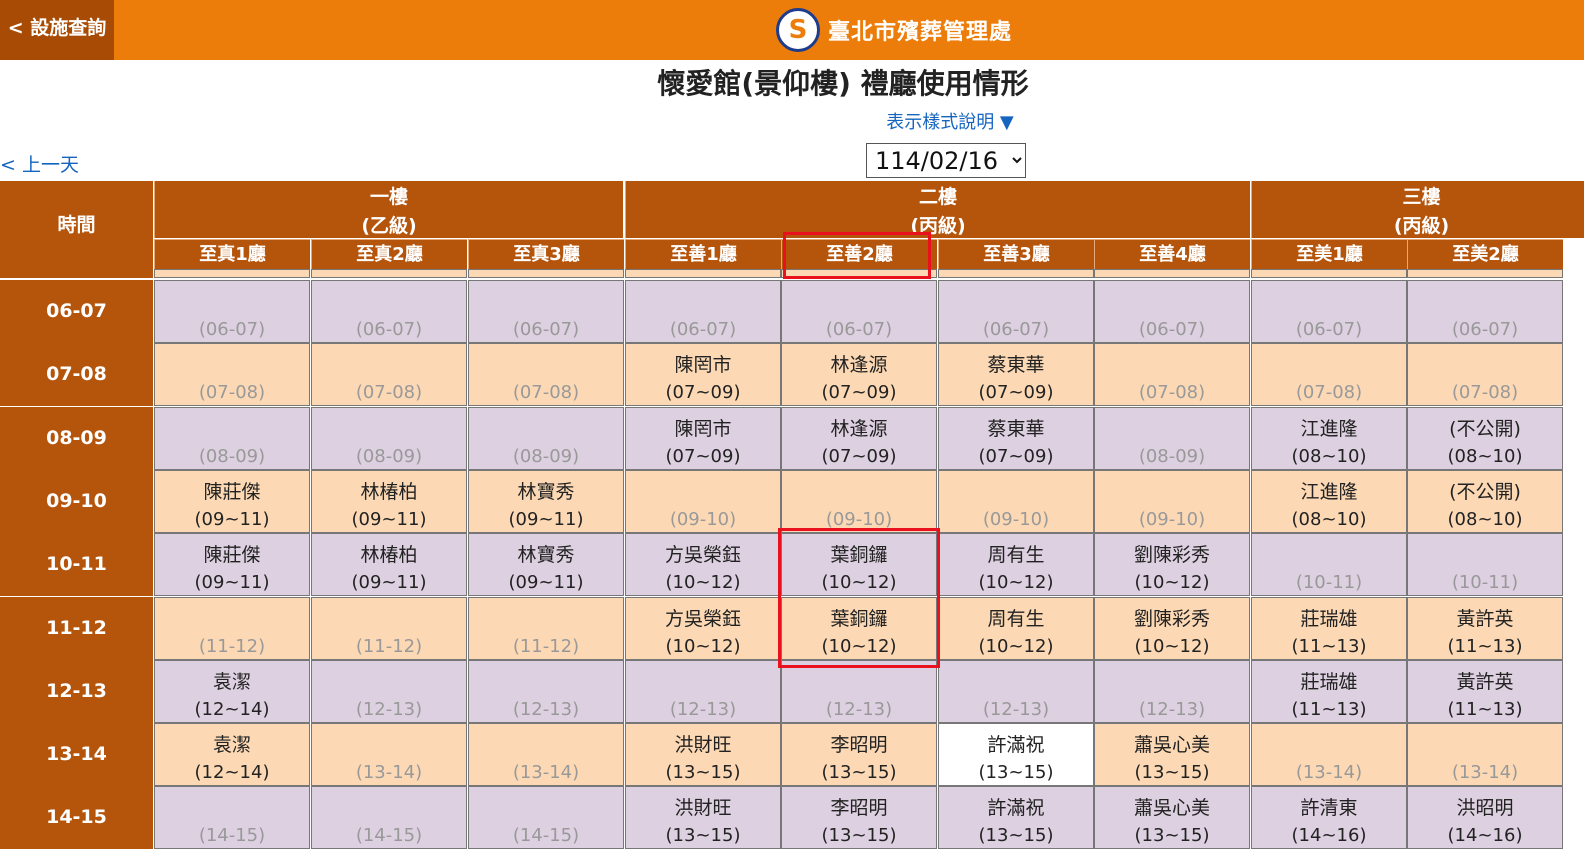  Describe the element at coordinates (1172, 456) in the screenshot. I see `slot-time-label: (08-09)` at that location.